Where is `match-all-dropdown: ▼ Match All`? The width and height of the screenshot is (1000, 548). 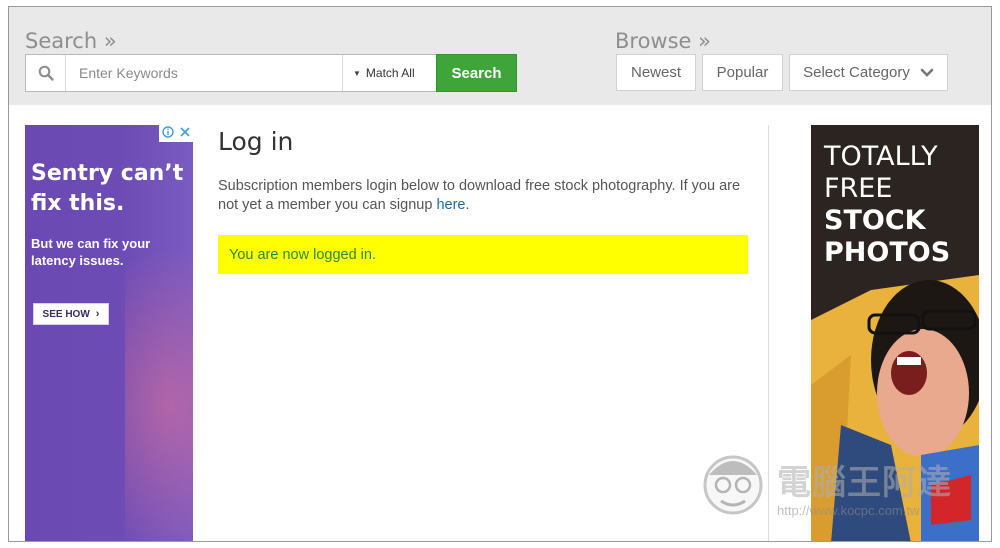 match-all-dropdown: ▼ Match All is located at coordinates (389, 73).